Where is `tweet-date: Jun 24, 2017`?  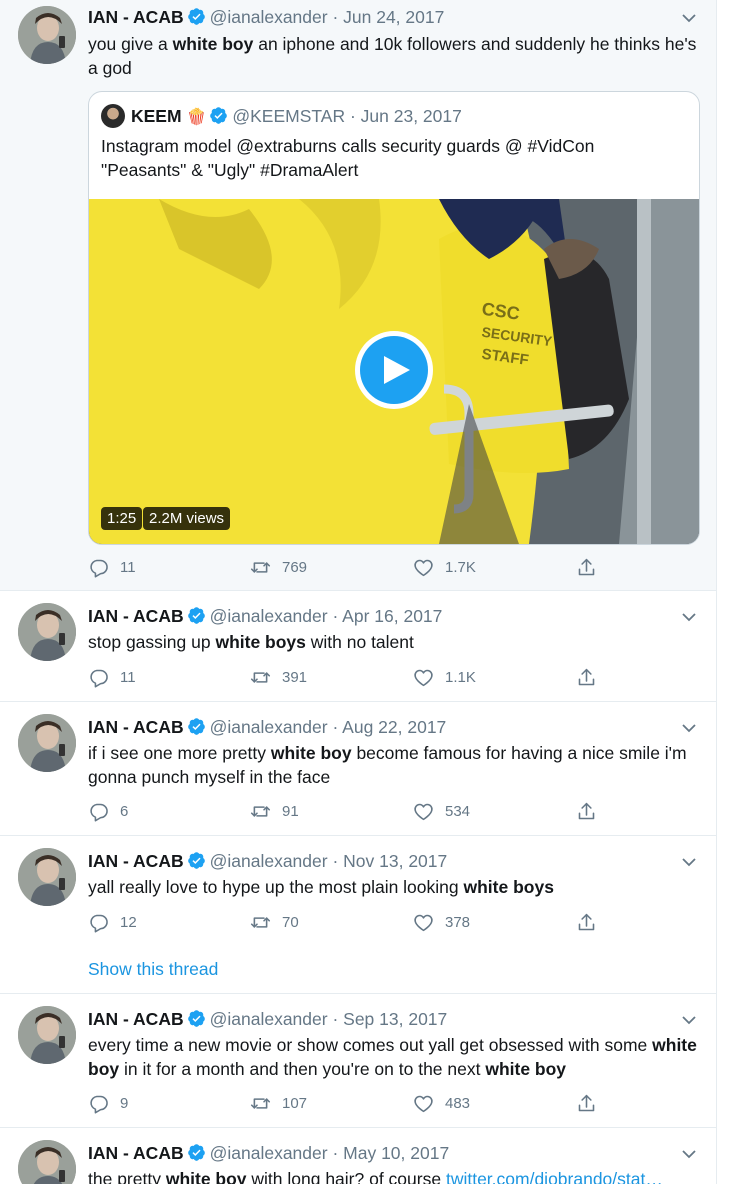 tweet-date: Jun 24, 2017 is located at coordinates (393, 17).